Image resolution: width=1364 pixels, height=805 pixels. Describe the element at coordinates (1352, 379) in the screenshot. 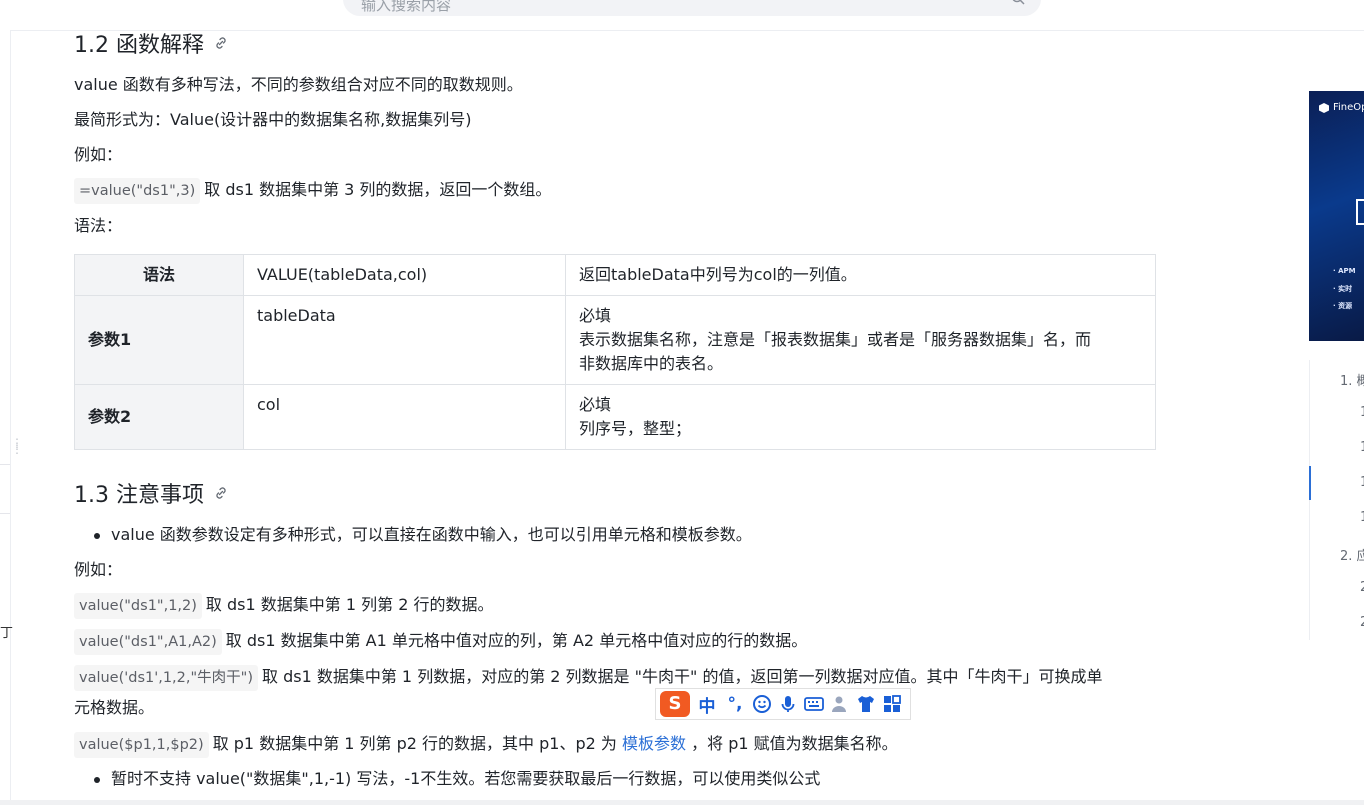

I see `toc-item: 1. 概` at that location.